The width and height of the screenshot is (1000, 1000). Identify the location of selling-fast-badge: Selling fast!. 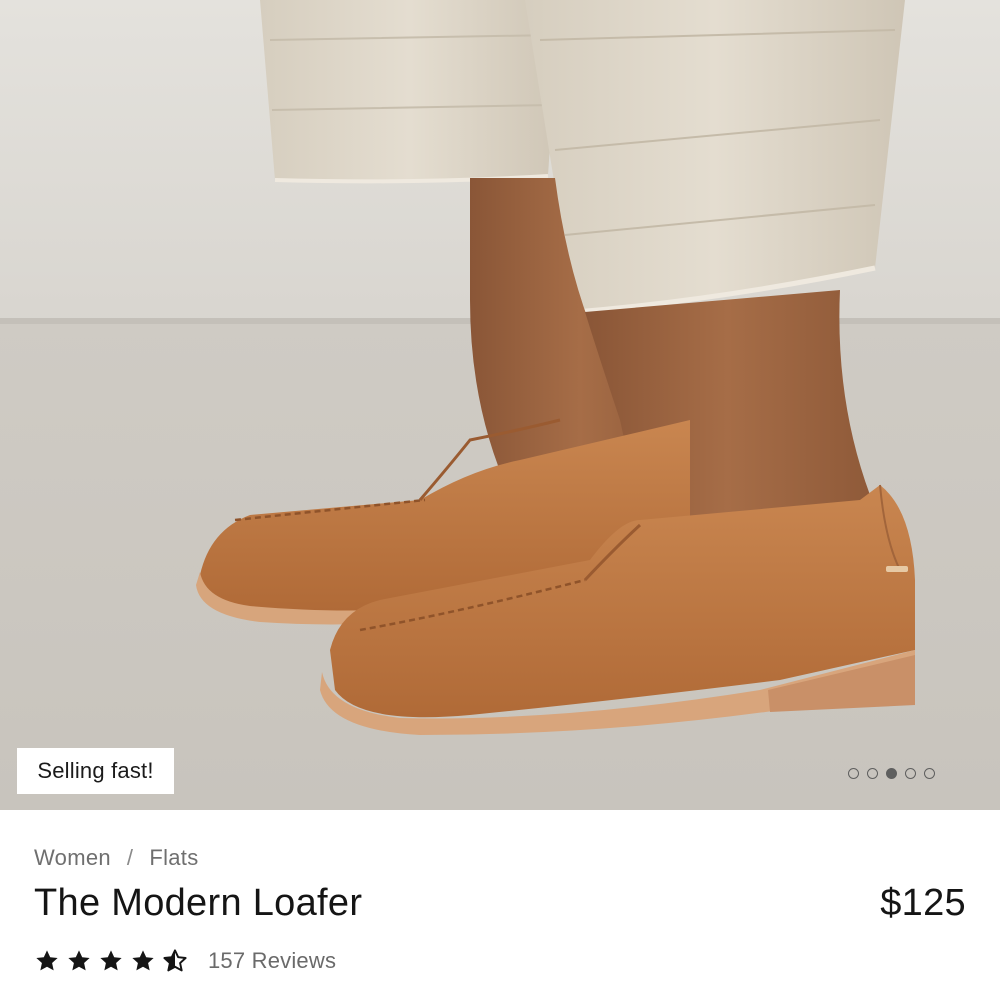
(95, 771).